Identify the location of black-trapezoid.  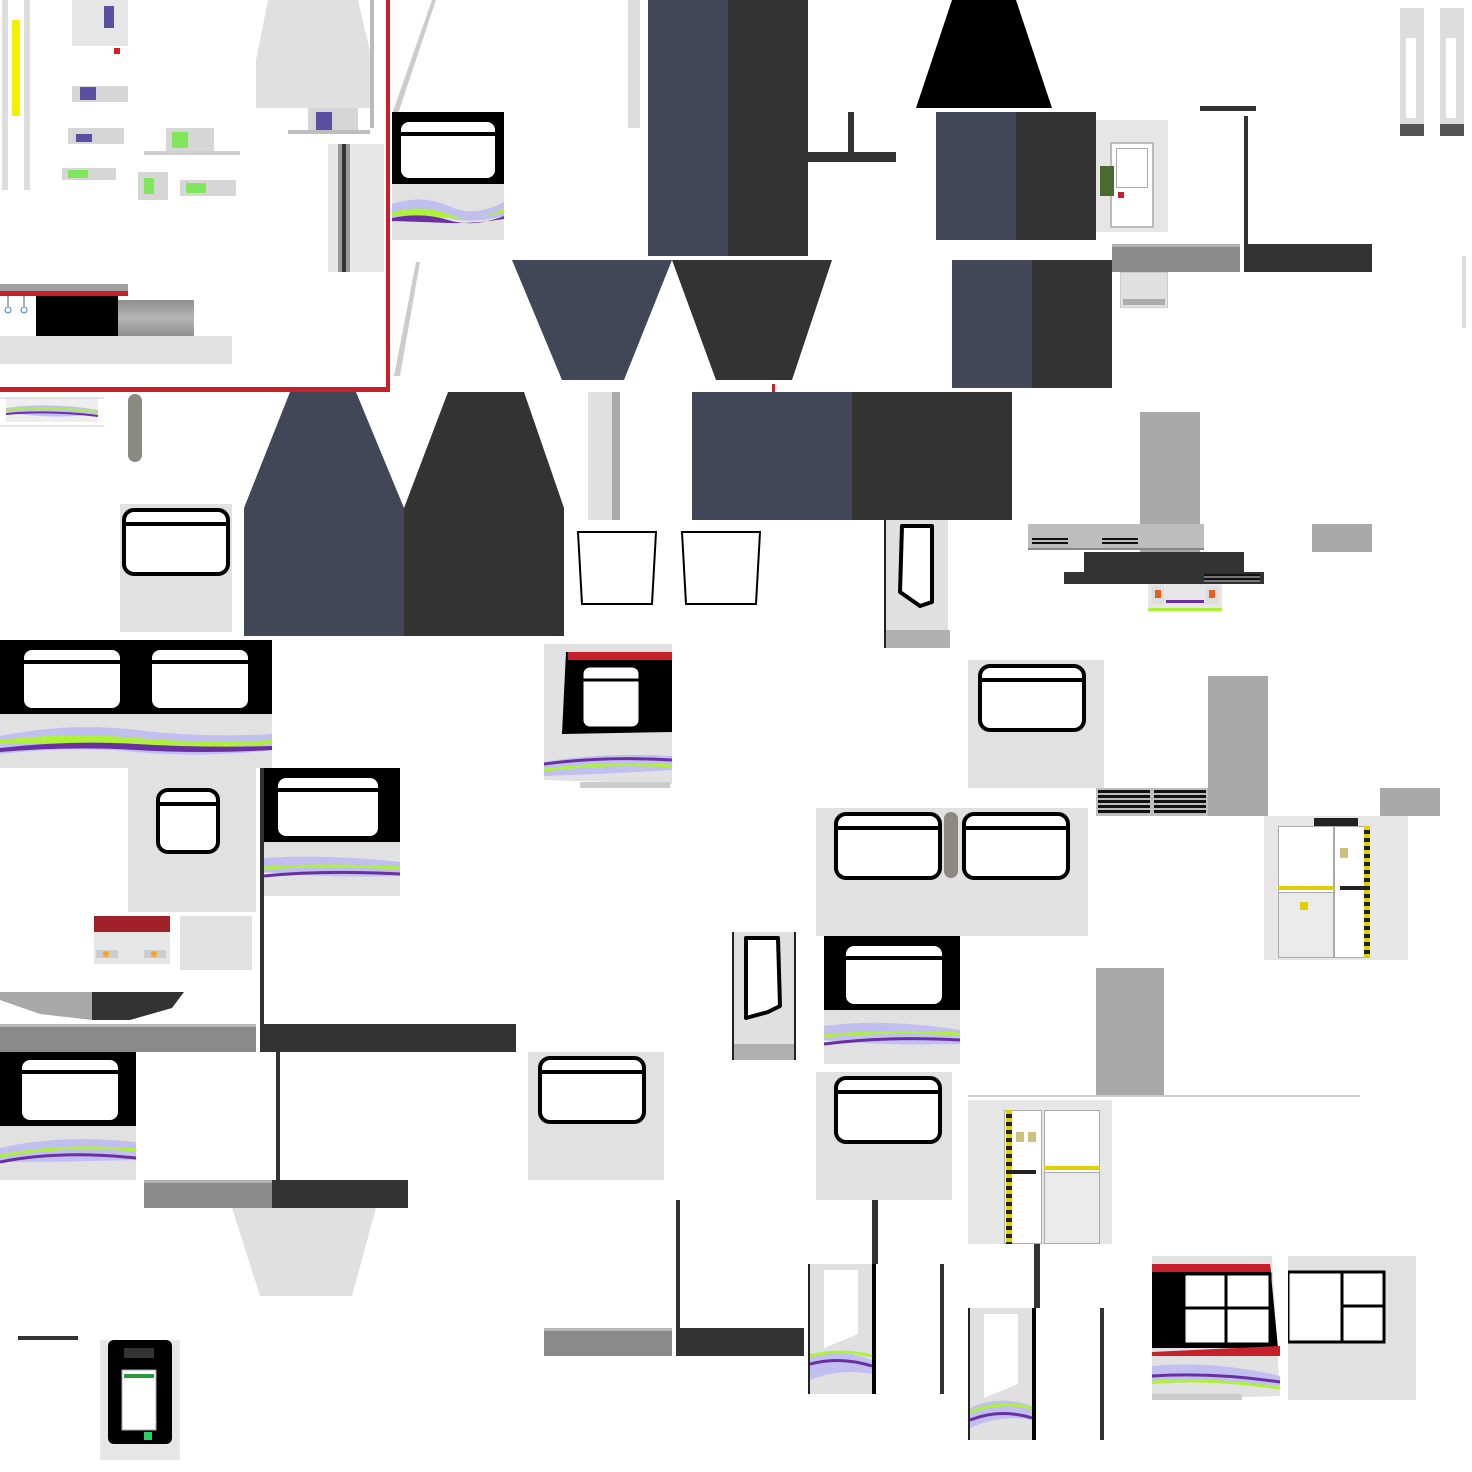
(984, 54).